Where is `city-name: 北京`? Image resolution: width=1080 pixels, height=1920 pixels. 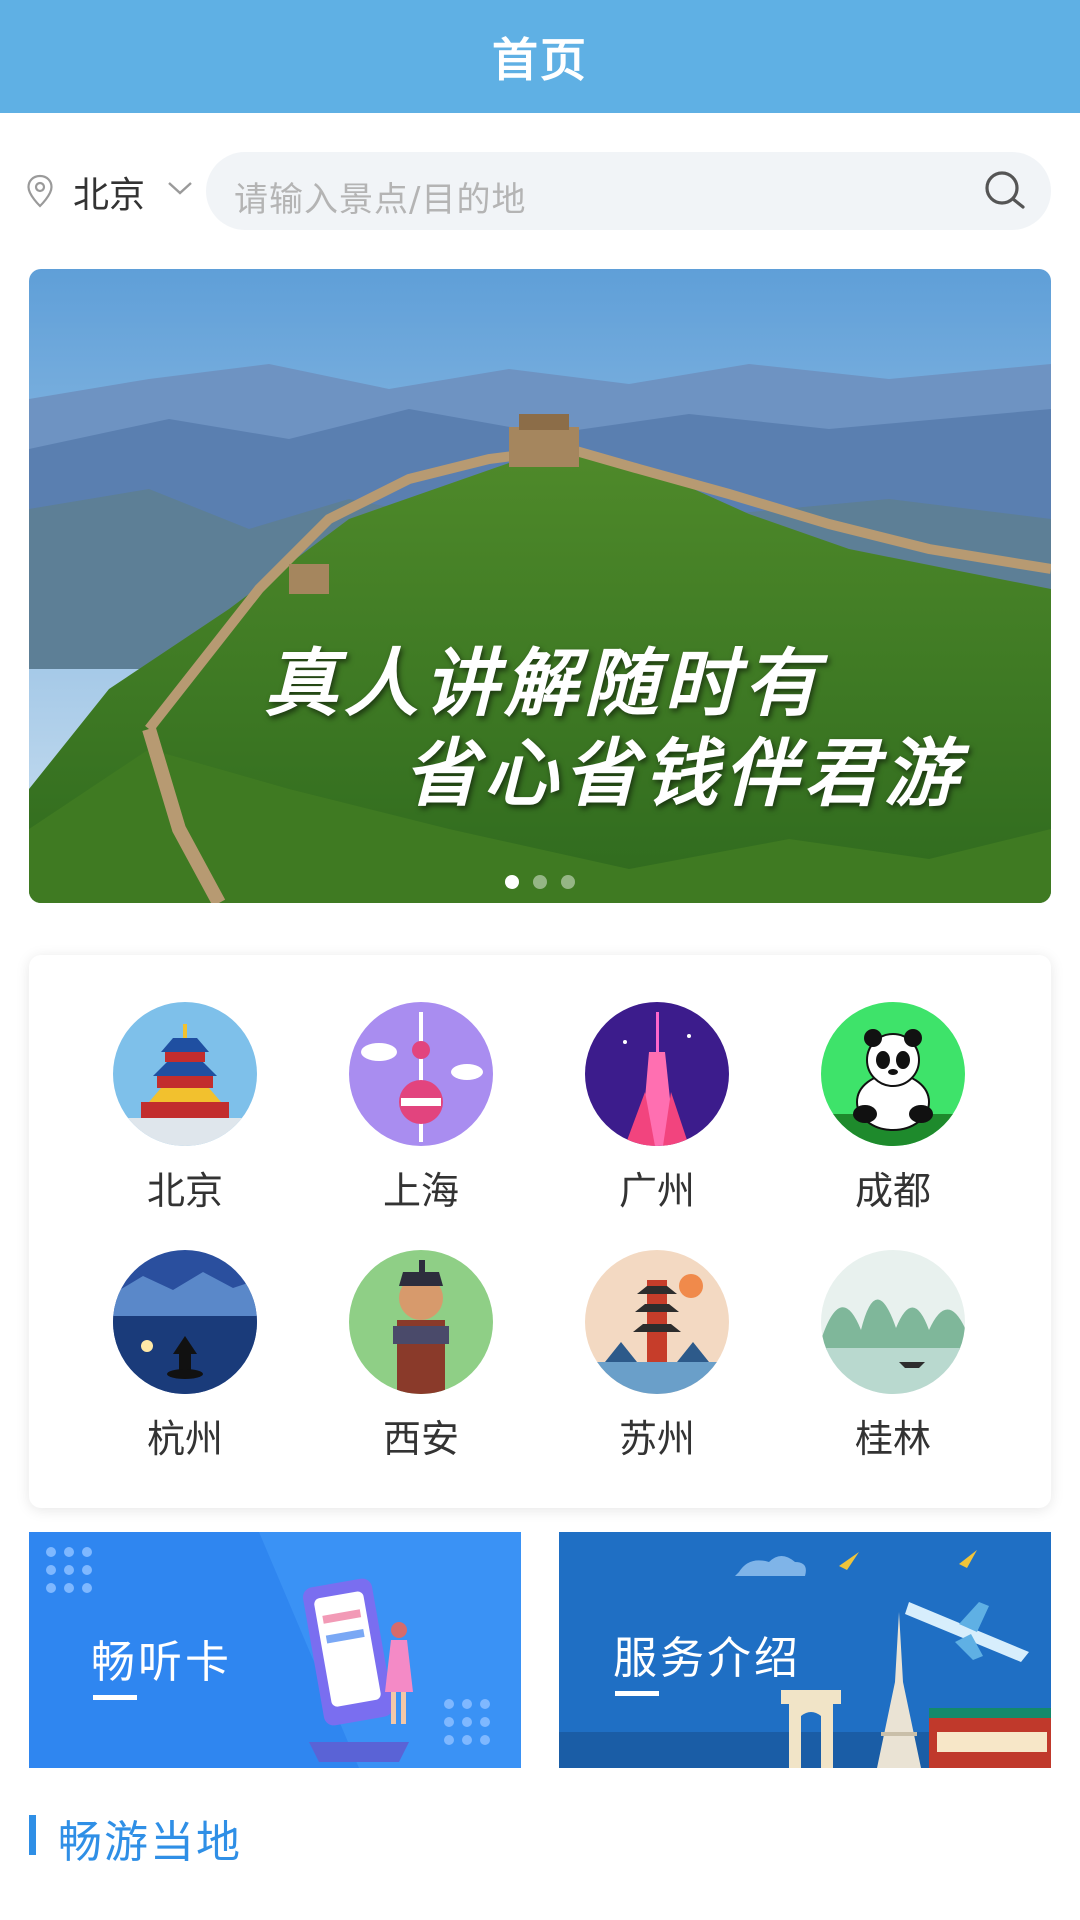 city-name: 北京 is located at coordinates (184, 1191).